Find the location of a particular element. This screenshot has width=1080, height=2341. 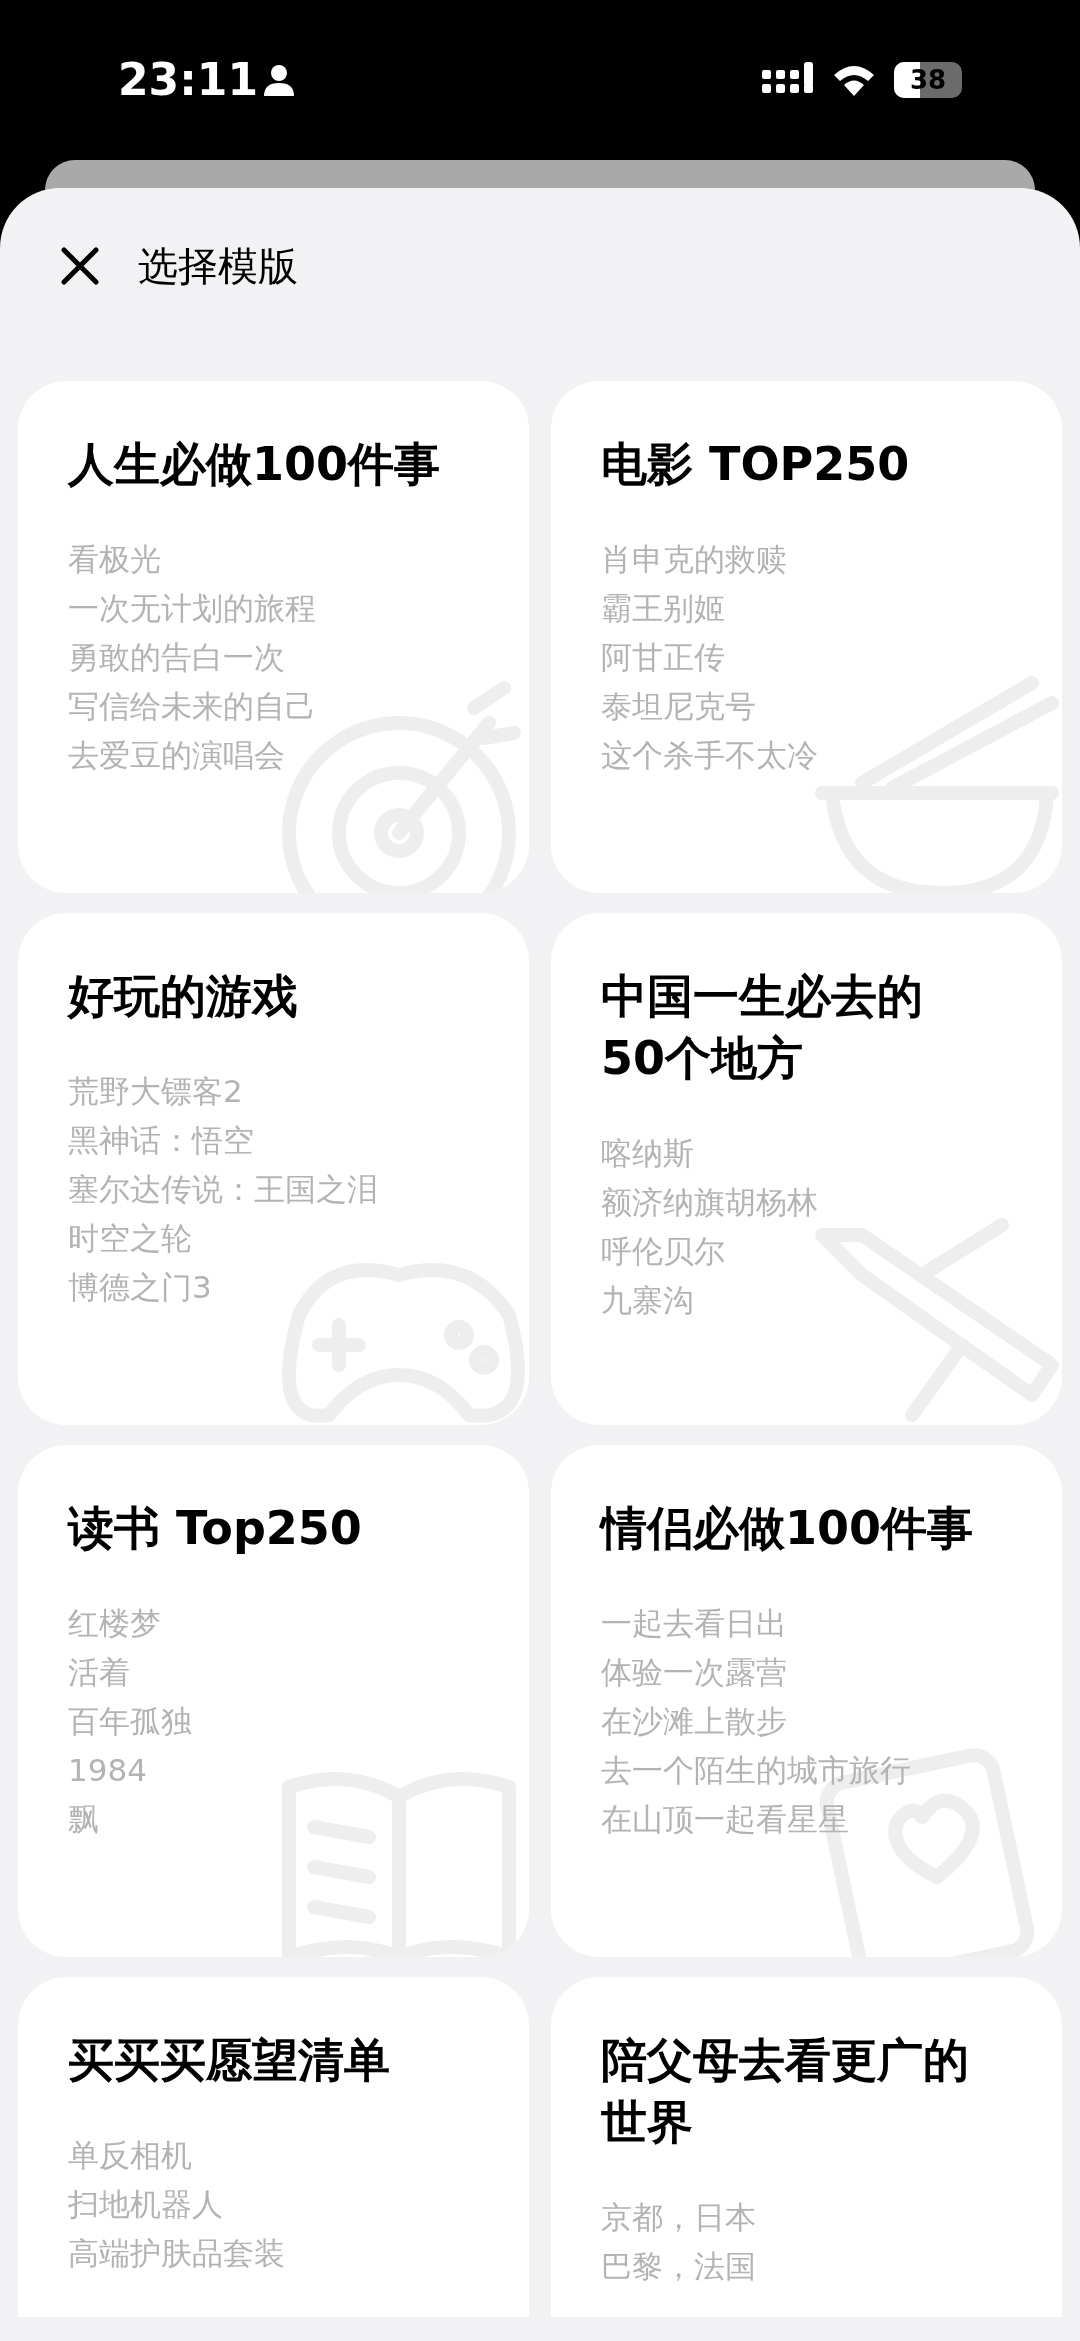

template-item: 博德之门3 is located at coordinates (140, 1287).